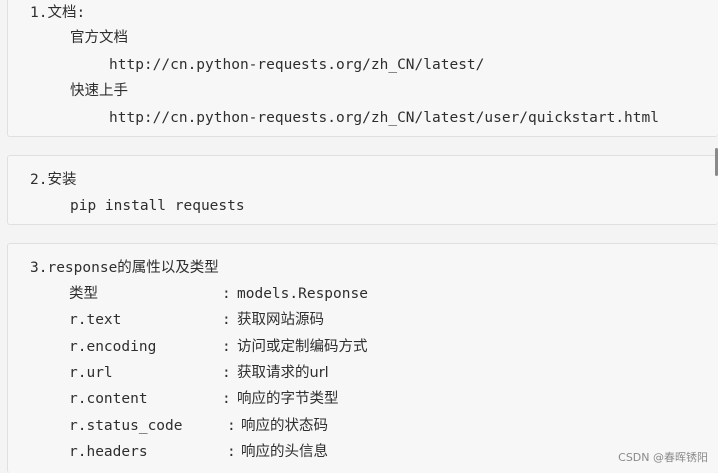 This screenshot has width=718, height=473. What do you see at coordinates (83, 294) in the screenshot?
I see `attribute-name: 类型` at bounding box center [83, 294].